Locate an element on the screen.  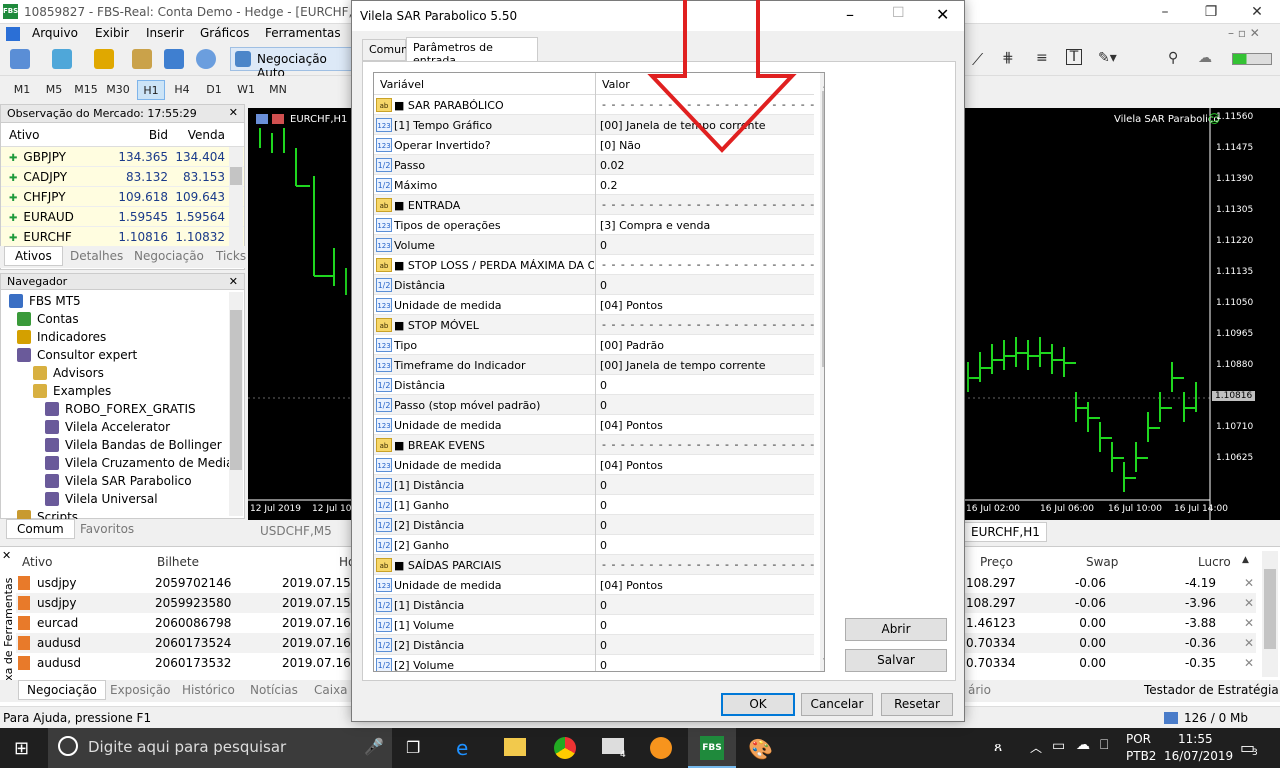
scroll-up-icon: ︿ is located at coordinates (823, 82).